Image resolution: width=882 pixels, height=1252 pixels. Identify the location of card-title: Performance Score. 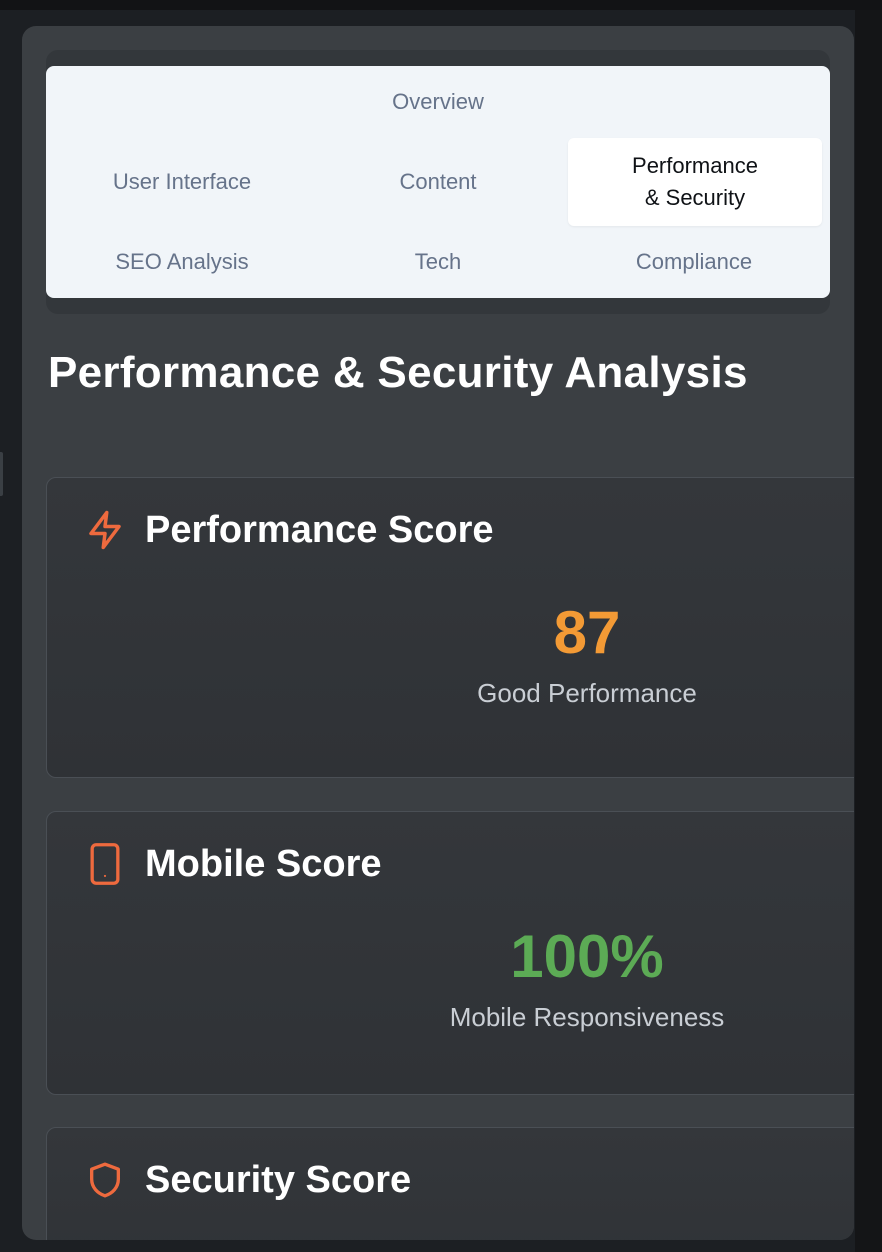
(319, 529).